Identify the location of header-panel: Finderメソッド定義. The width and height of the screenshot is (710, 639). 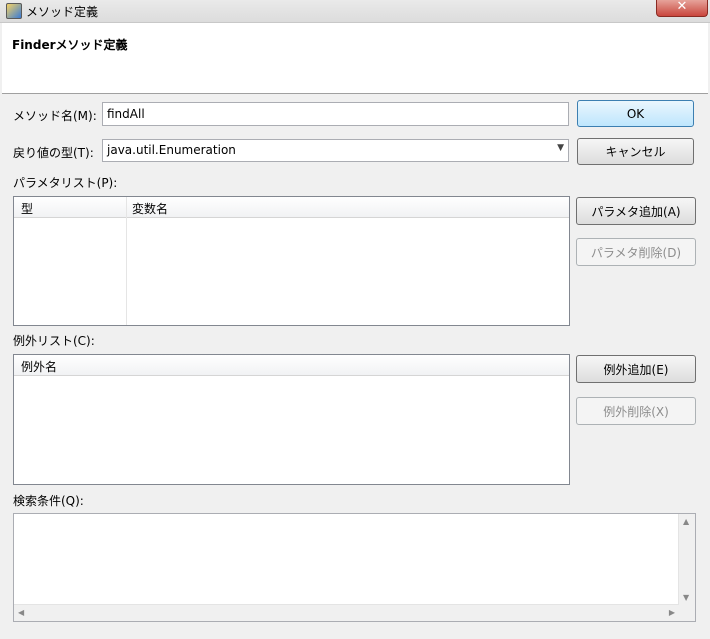
(355, 58).